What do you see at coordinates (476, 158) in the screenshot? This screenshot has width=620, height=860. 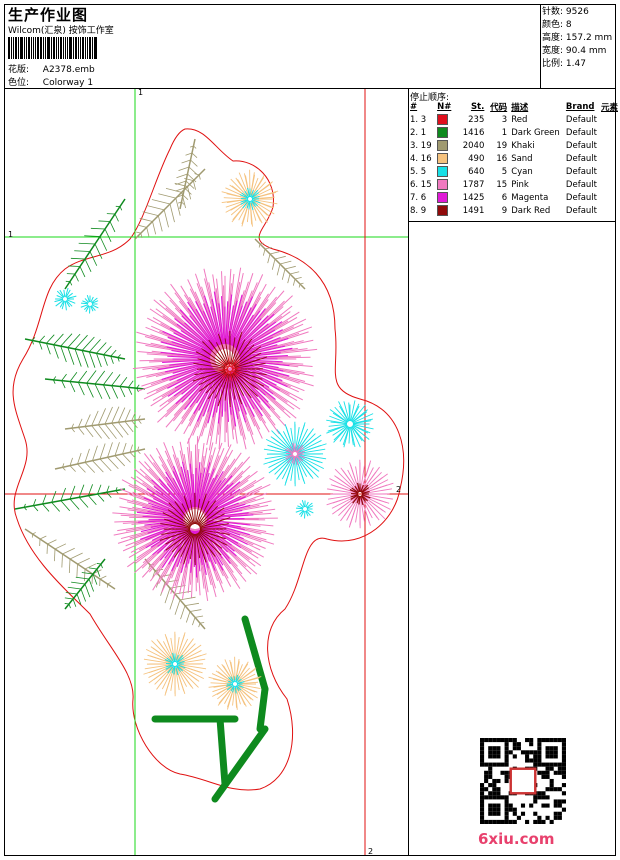 I see `thread-cell-st: 490` at bounding box center [476, 158].